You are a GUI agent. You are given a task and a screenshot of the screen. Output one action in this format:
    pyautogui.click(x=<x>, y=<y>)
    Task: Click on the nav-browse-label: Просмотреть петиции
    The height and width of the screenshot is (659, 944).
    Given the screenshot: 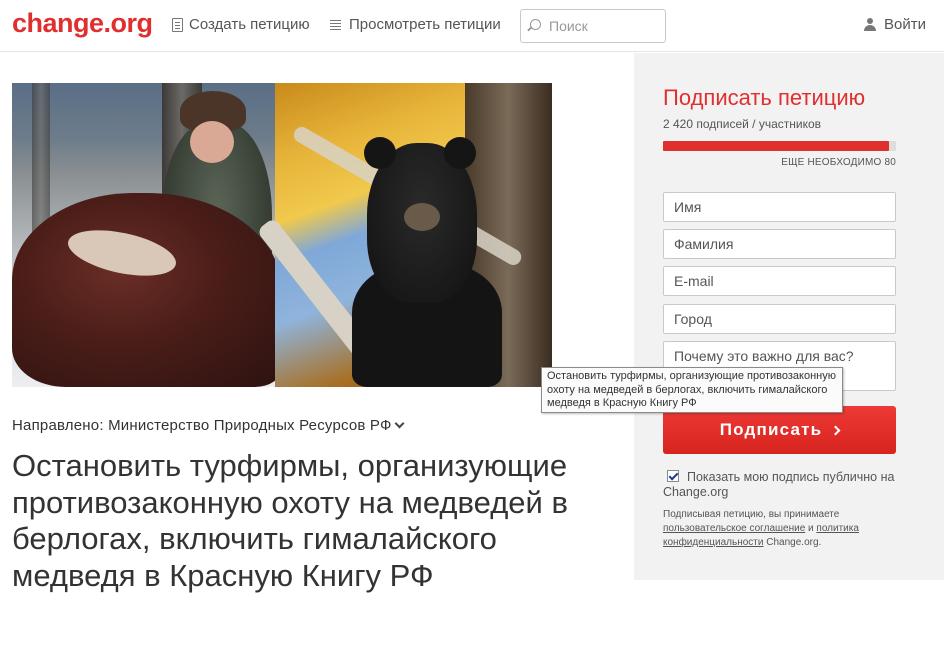 What is the action you would take?
    pyautogui.click(x=425, y=24)
    